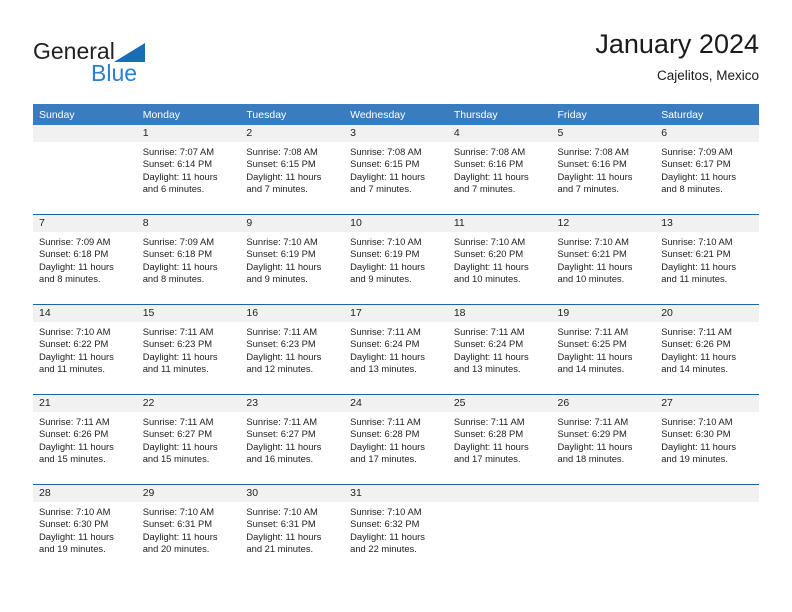  I want to click on daylight-duration-line2: and 17 minutes., so click(487, 458).